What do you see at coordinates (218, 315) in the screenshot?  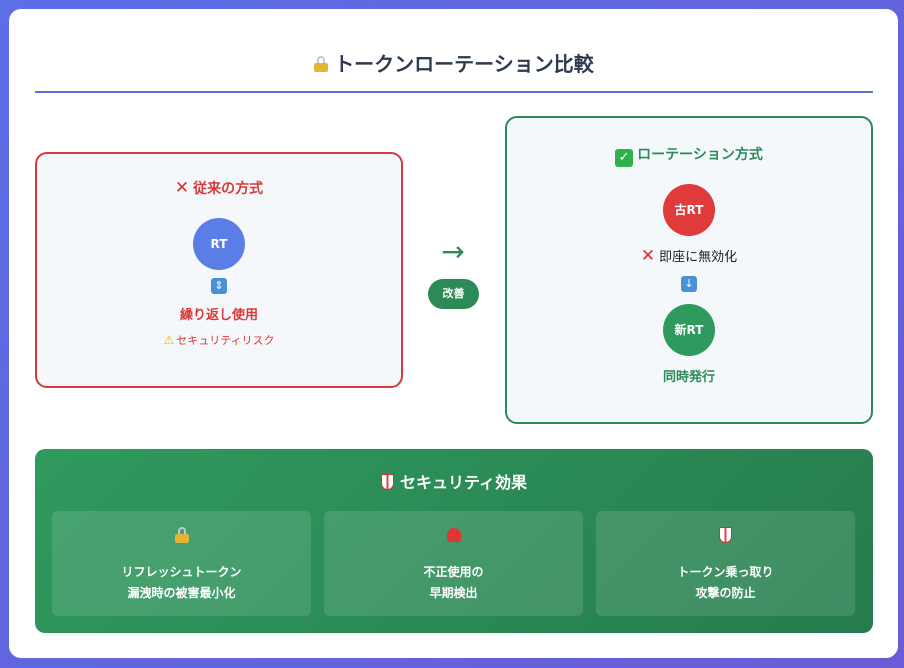 I see `reuse-label: 繰り返し使用` at bounding box center [218, 315].